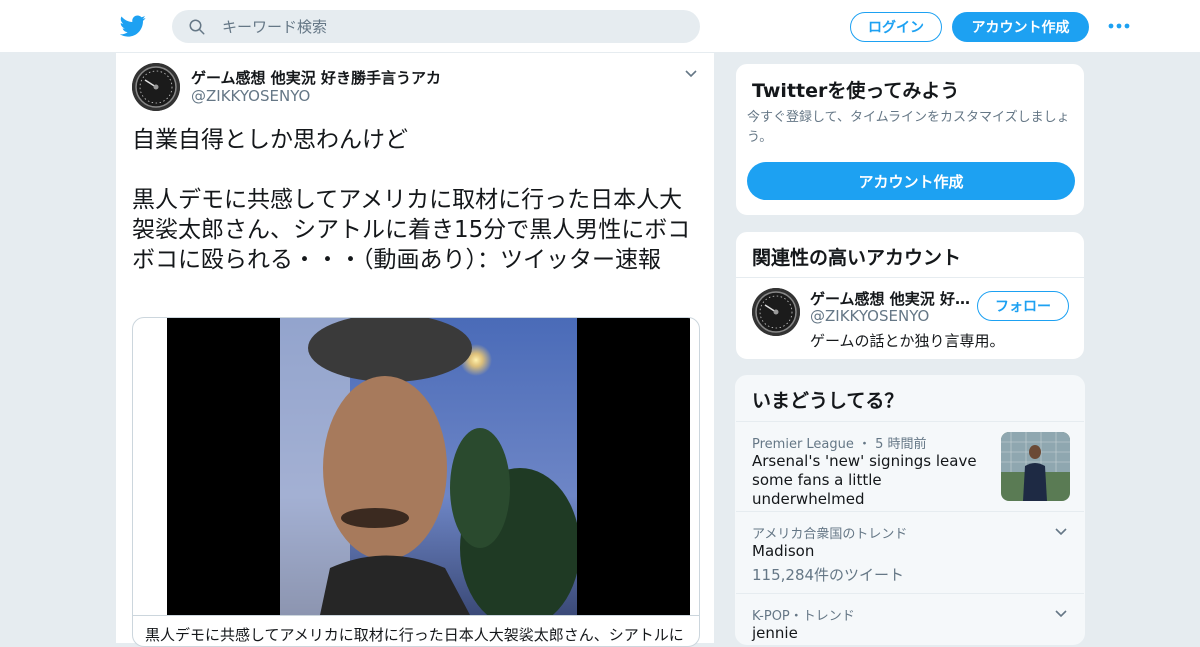 The image size is (1200, 647). What do you see at coordinates (908, 127) in the screenshot?
I see `signup-card-description: 今すぐ登録して、タイムラインをカスタマイズしましょう。` at bounding box center [908, 127].